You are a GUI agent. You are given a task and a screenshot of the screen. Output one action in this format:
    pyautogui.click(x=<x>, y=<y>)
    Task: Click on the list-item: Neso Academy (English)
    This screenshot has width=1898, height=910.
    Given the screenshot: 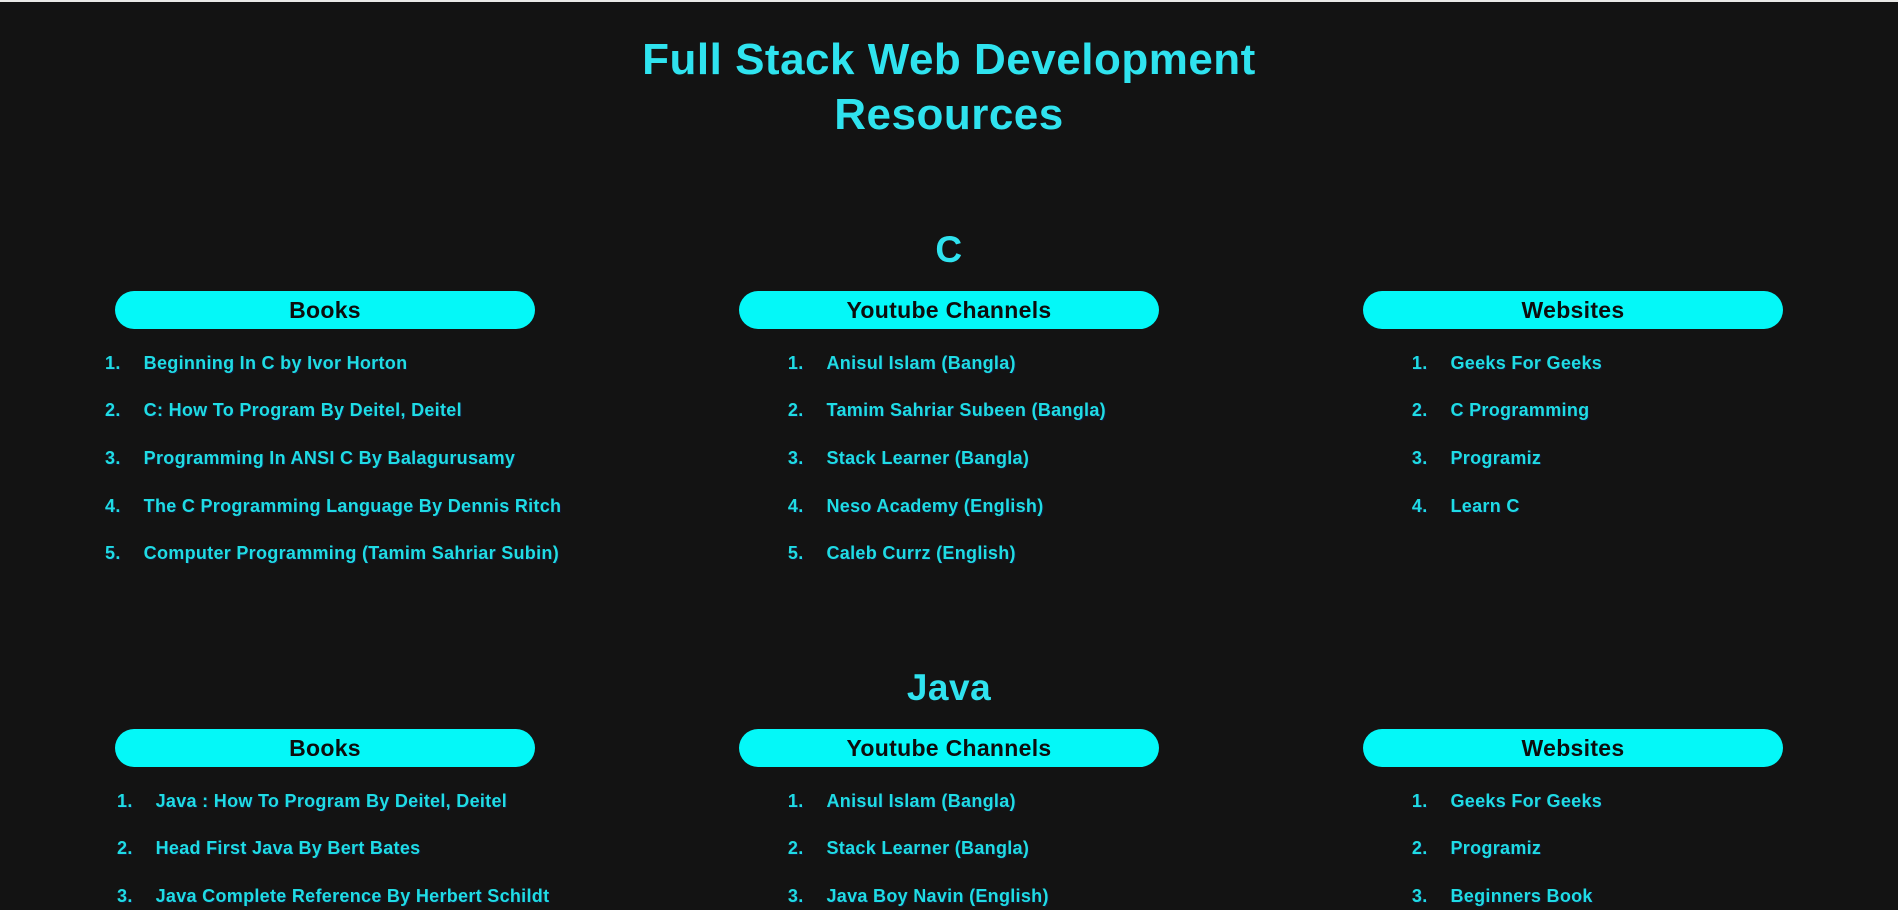 What is the action you would take?
    pyautogui.click(x=908, y=506)
    